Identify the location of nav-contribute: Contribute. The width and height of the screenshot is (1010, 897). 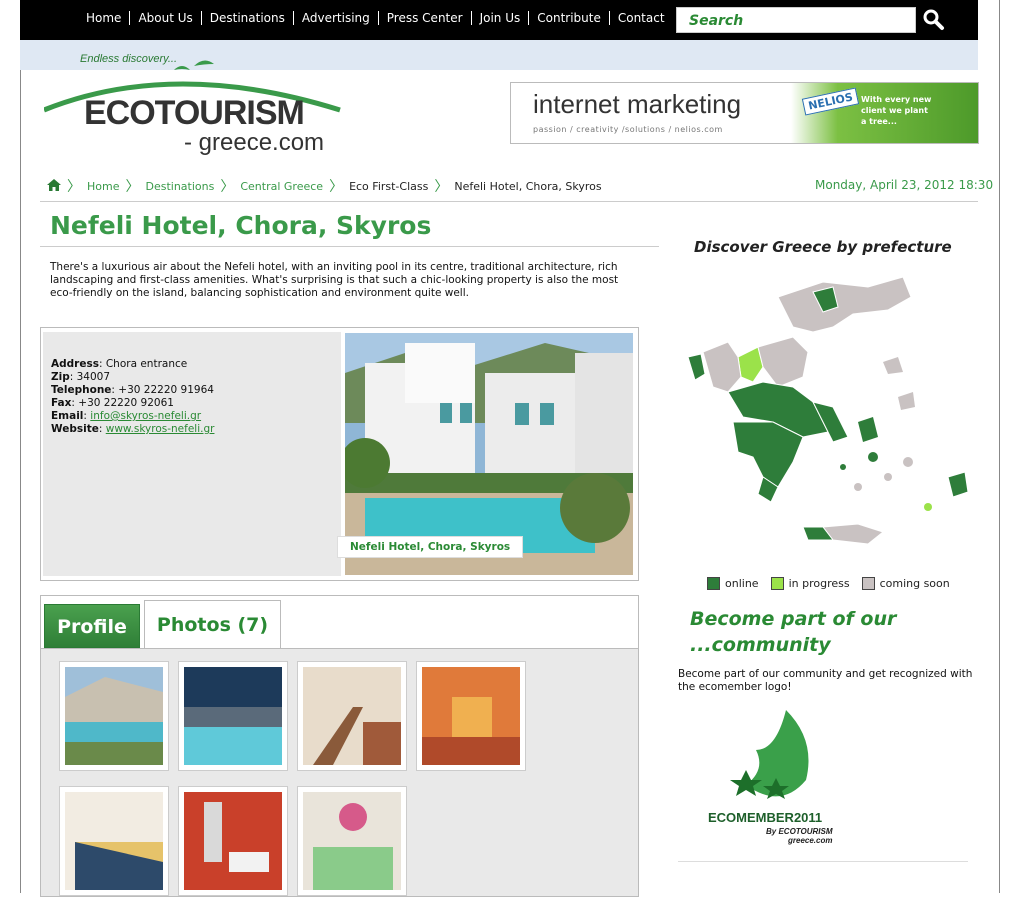
(569, 18).